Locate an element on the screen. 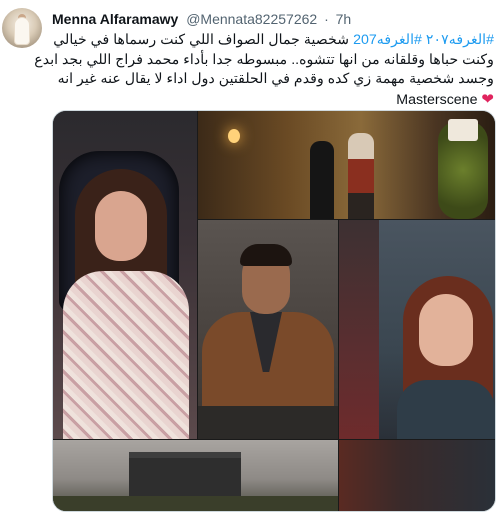  hair-shape is located at coordinates (266, 255).